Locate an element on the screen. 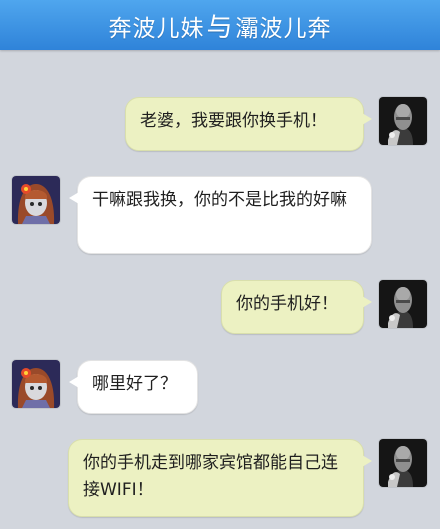 The width and height of the screenshot is (440, 529). message-bubble-sent: 你的手机好！ is located at coordinates (296, 307).